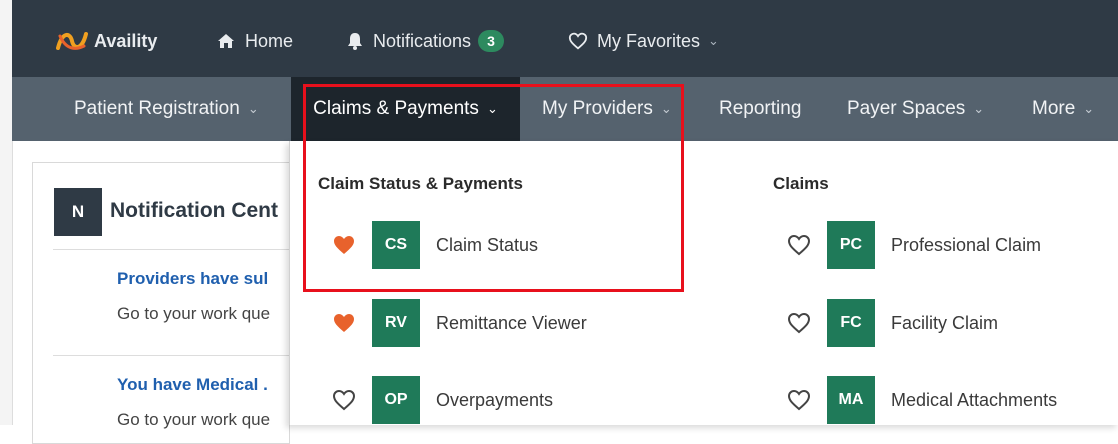 The height and width of the screenshot is (444, 1118). I want to click on menu-item-label: Professional Claim, so click(966, 244).